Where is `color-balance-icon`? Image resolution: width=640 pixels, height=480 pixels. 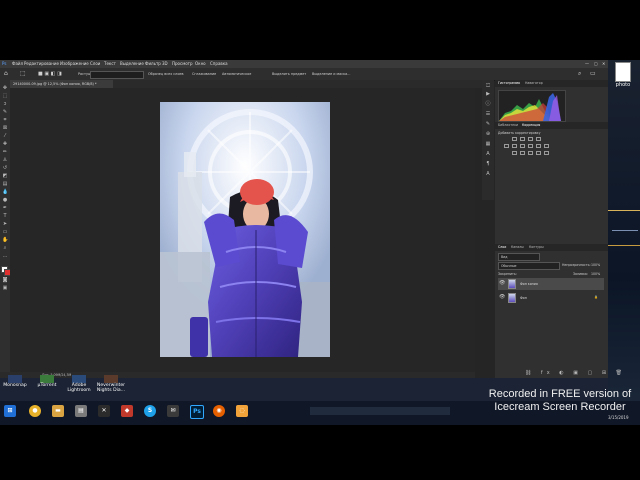 color-balance-icon is located at coordinates (522, 146).